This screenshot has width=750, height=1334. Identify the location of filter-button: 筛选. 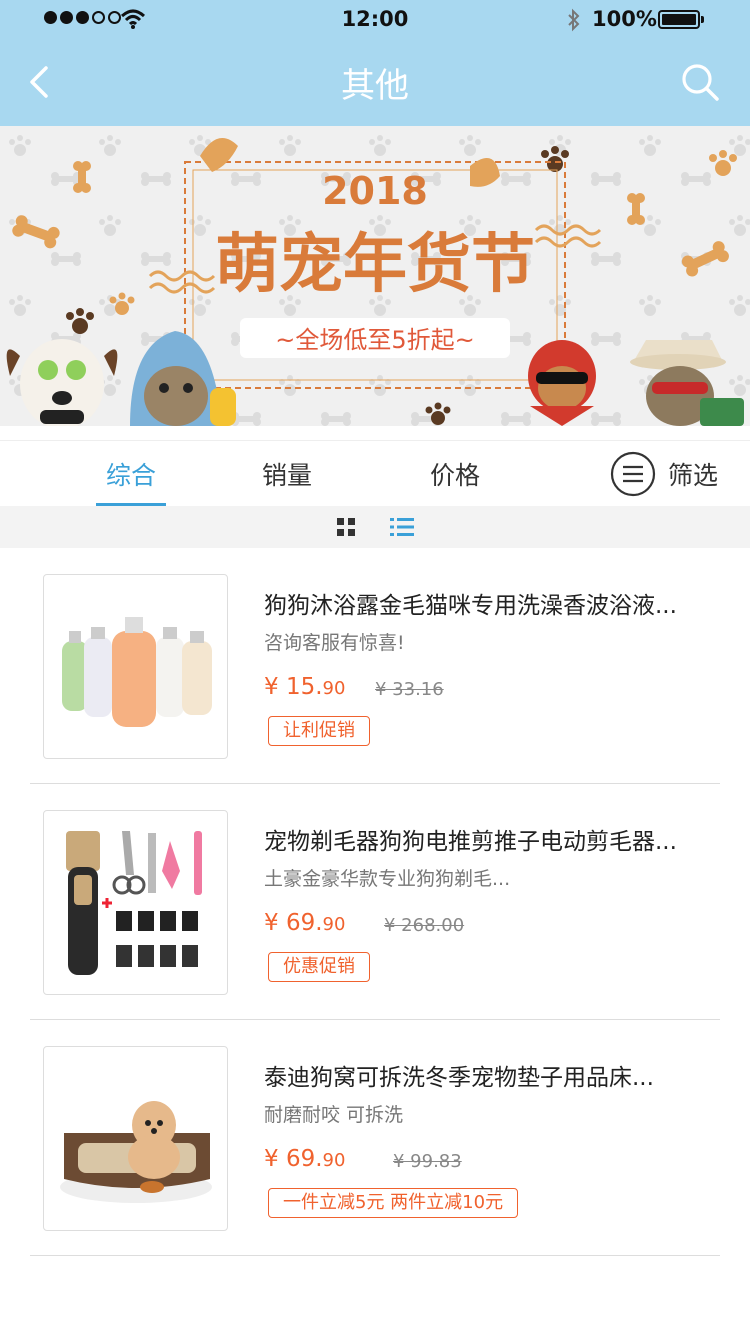
(664, 474).